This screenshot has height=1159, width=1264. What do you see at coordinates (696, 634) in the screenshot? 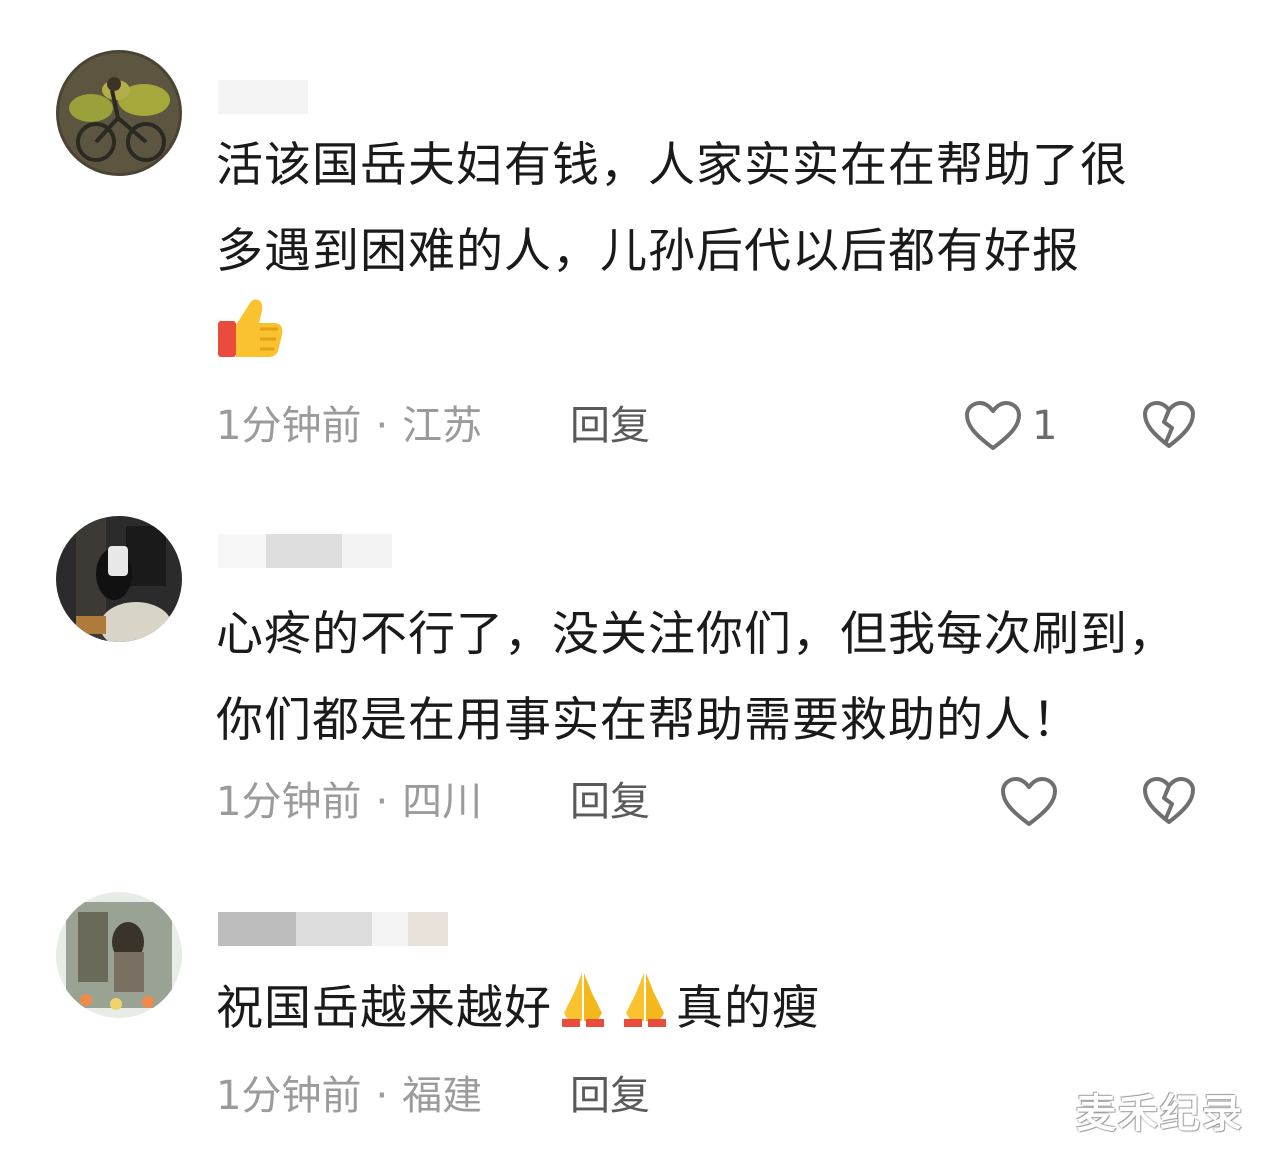
I see `comment-text-line1: 心疼的不行了，没关注你们，但我每次刷到，` at bounding box center [696, 634].